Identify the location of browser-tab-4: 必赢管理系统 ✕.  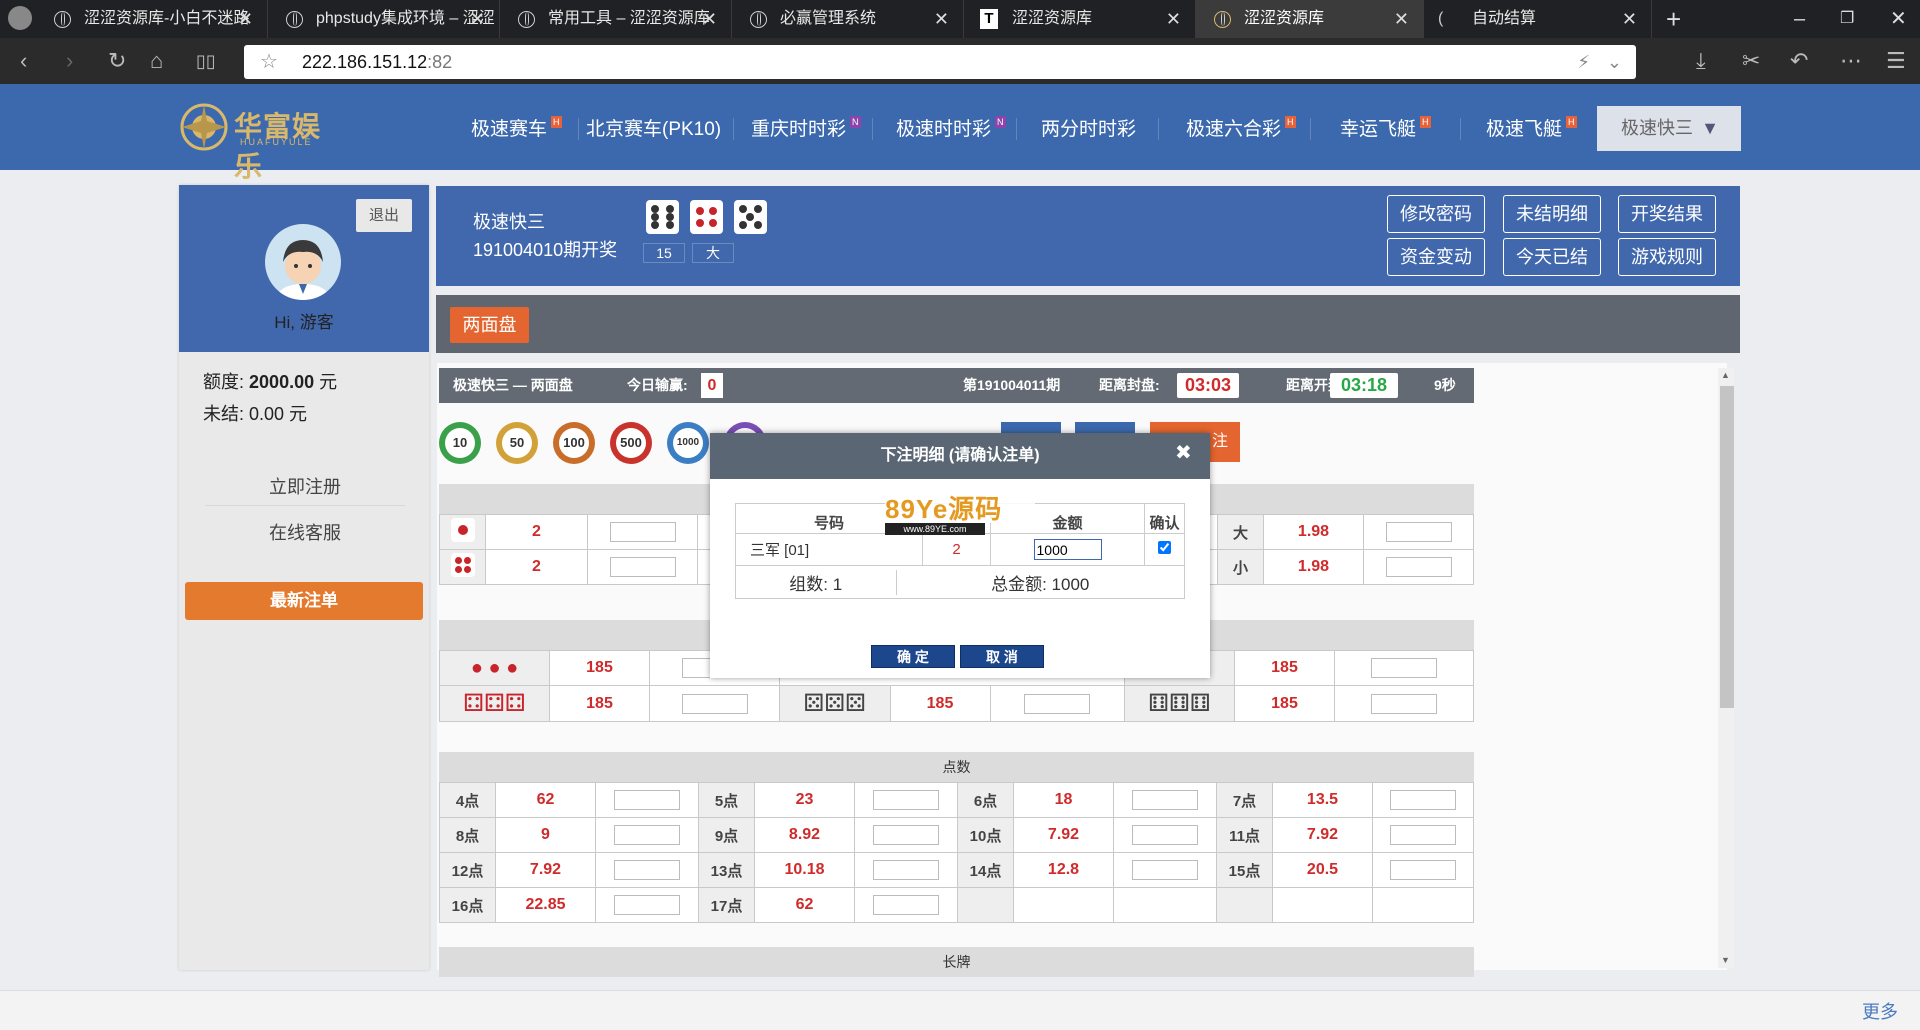
(848, 19).